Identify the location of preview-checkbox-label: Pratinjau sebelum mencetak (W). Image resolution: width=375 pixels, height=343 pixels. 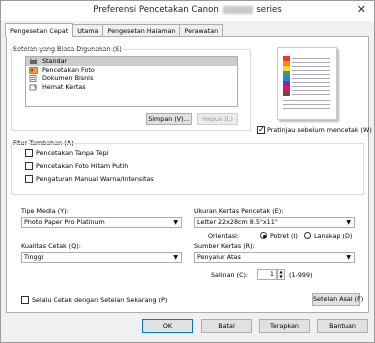
(319, 130).